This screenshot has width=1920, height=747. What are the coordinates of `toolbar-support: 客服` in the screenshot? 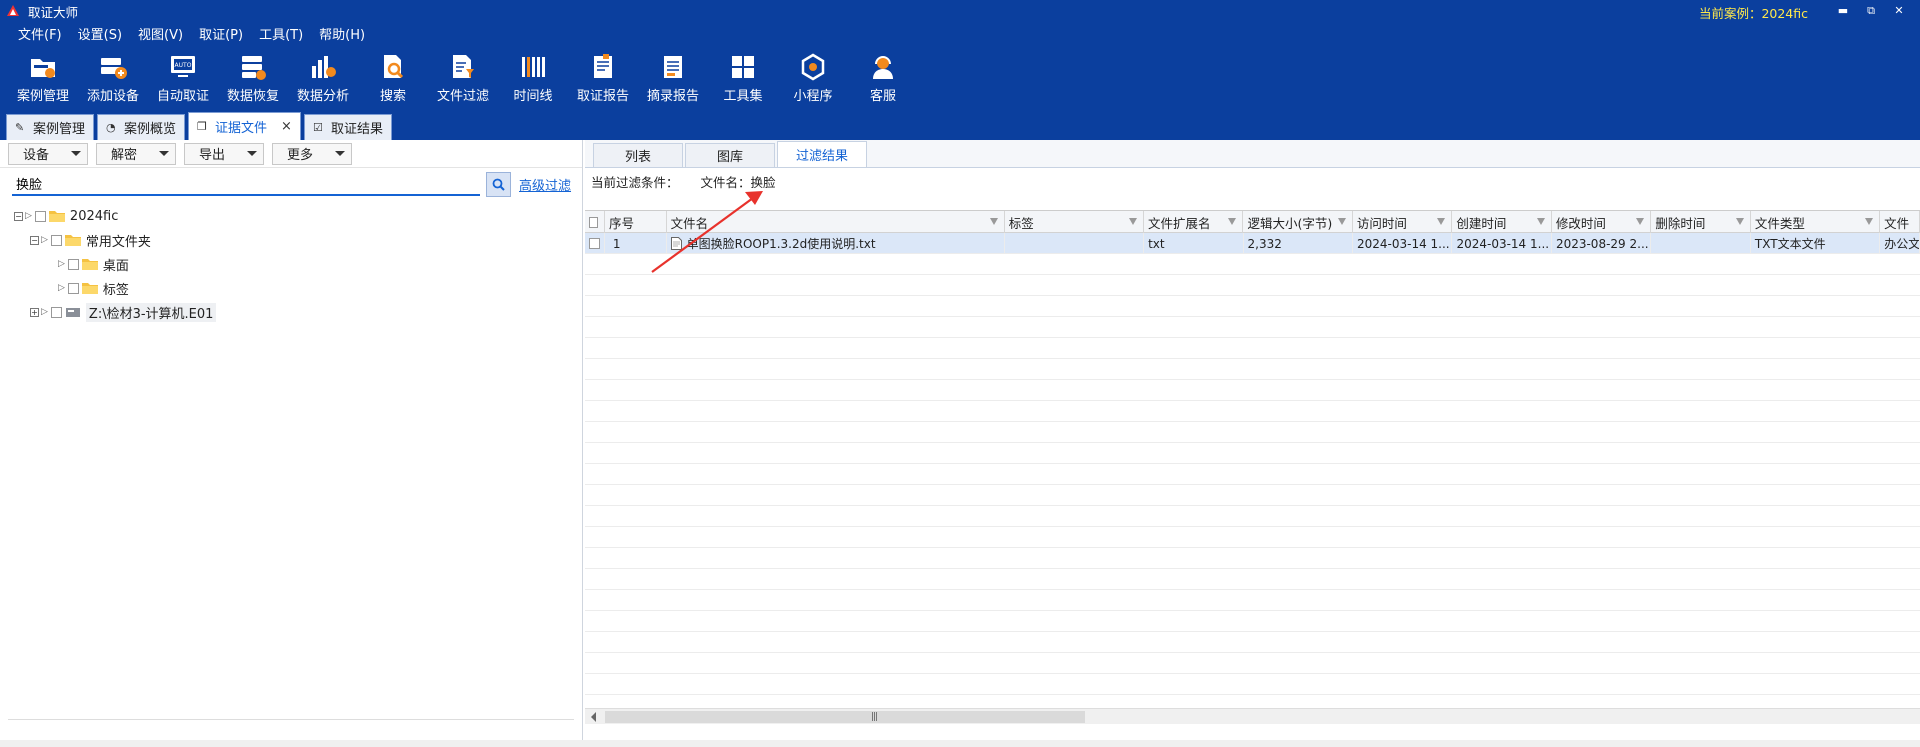 It's located at (883, 80).